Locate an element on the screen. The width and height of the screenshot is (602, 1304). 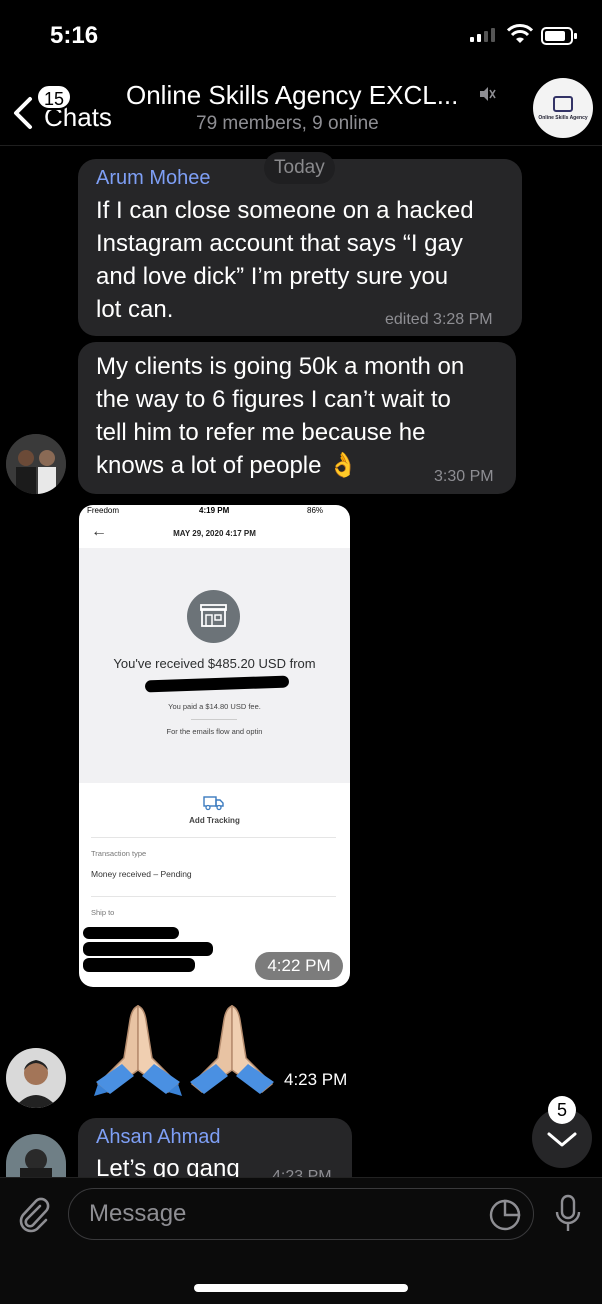
message-time: edited 3:28 PM is located at coordinates (439, 319).